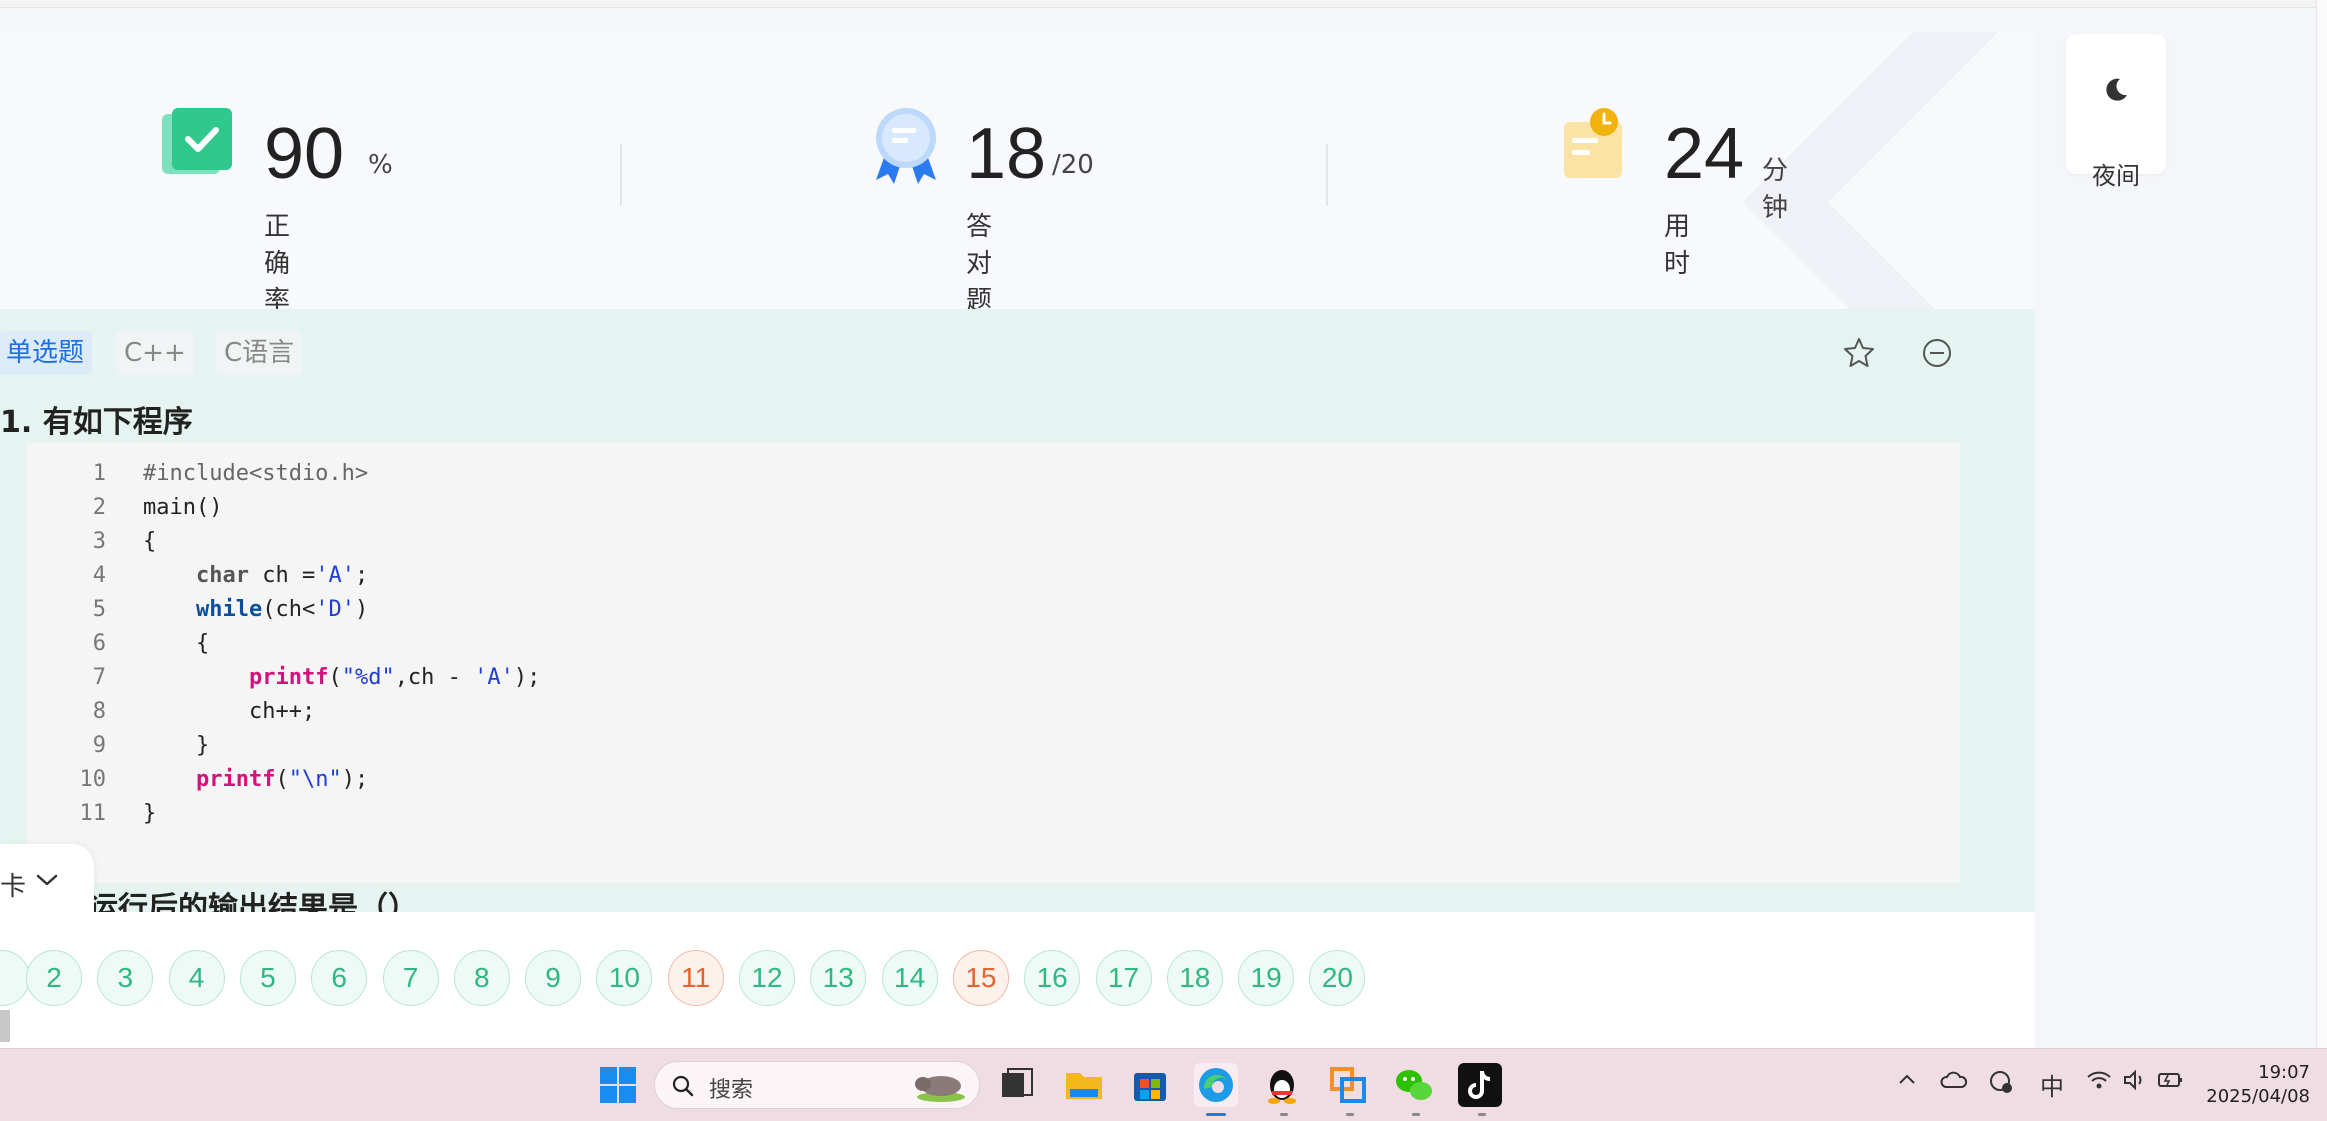  Describe the element at coordinates (1337, 978) in the screenshot. I see `question-number-button: 20` at that location.